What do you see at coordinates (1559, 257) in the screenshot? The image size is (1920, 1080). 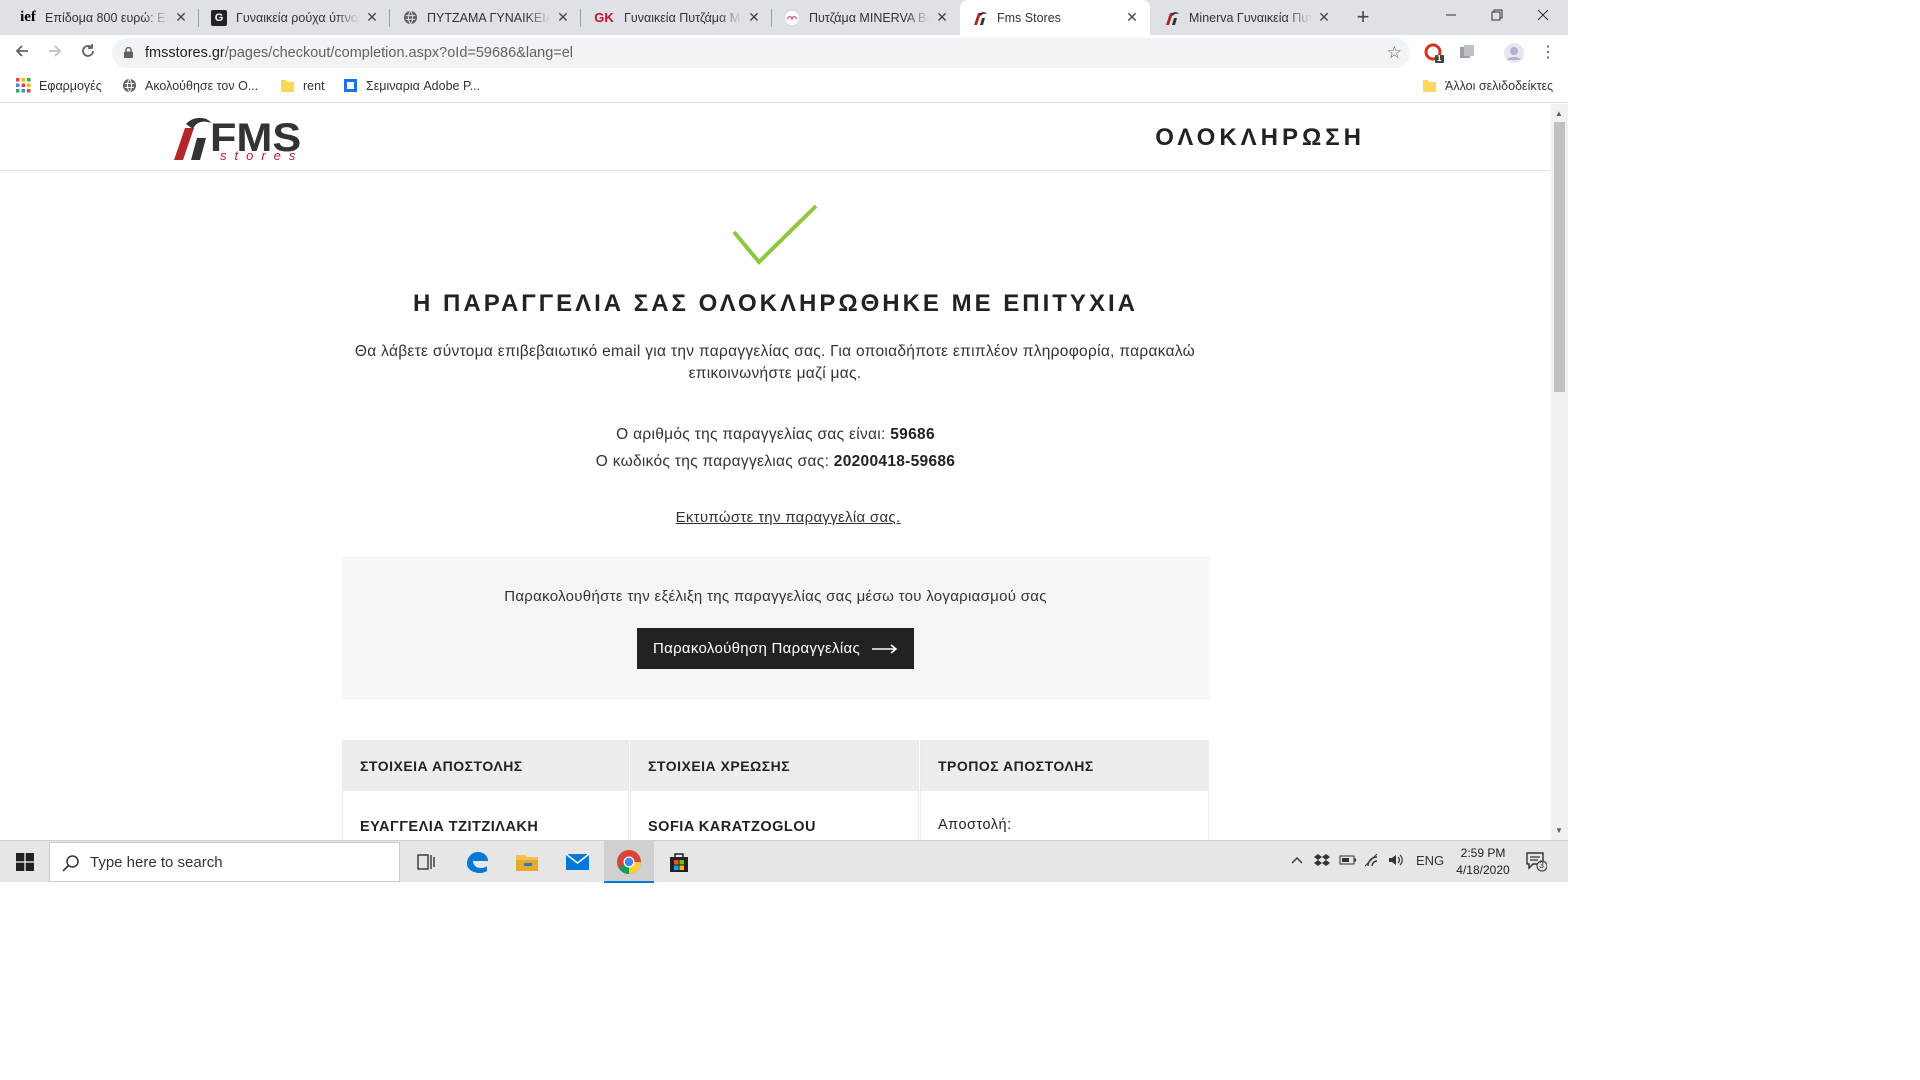 I see `scrollbar-thumb` at bounding box center [1559, 257].